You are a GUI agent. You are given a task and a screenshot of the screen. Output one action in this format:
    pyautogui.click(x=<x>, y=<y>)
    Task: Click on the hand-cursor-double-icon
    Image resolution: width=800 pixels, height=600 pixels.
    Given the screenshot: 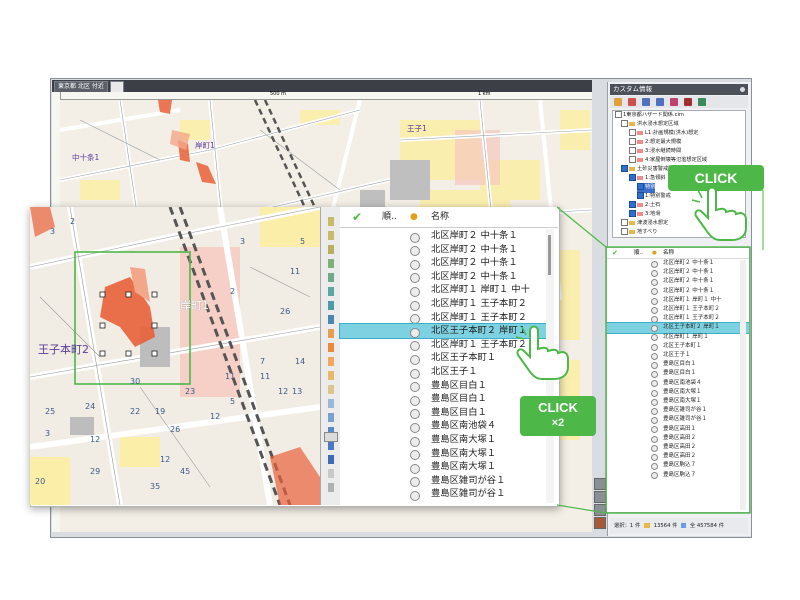 What is the action you would take?
    pyautogui.click(x=542, y=352)
    